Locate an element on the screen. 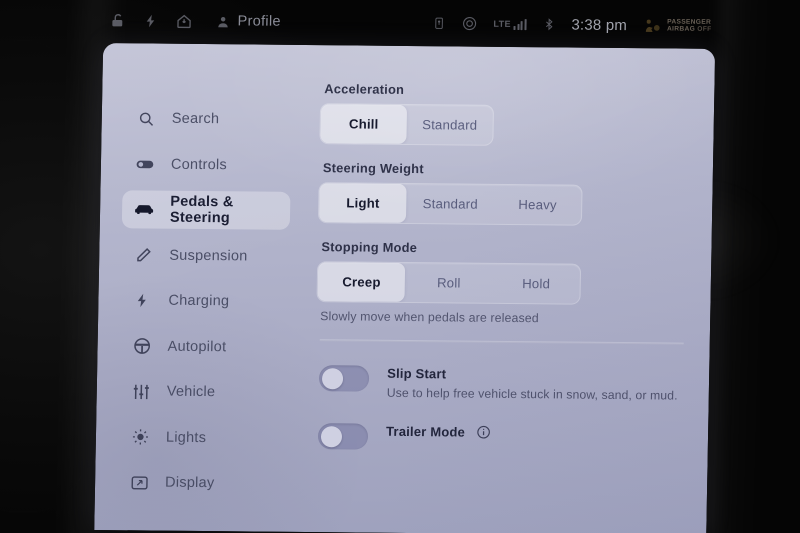  sidebar-item-label: Vehicle is located at coordinates (191, 392).